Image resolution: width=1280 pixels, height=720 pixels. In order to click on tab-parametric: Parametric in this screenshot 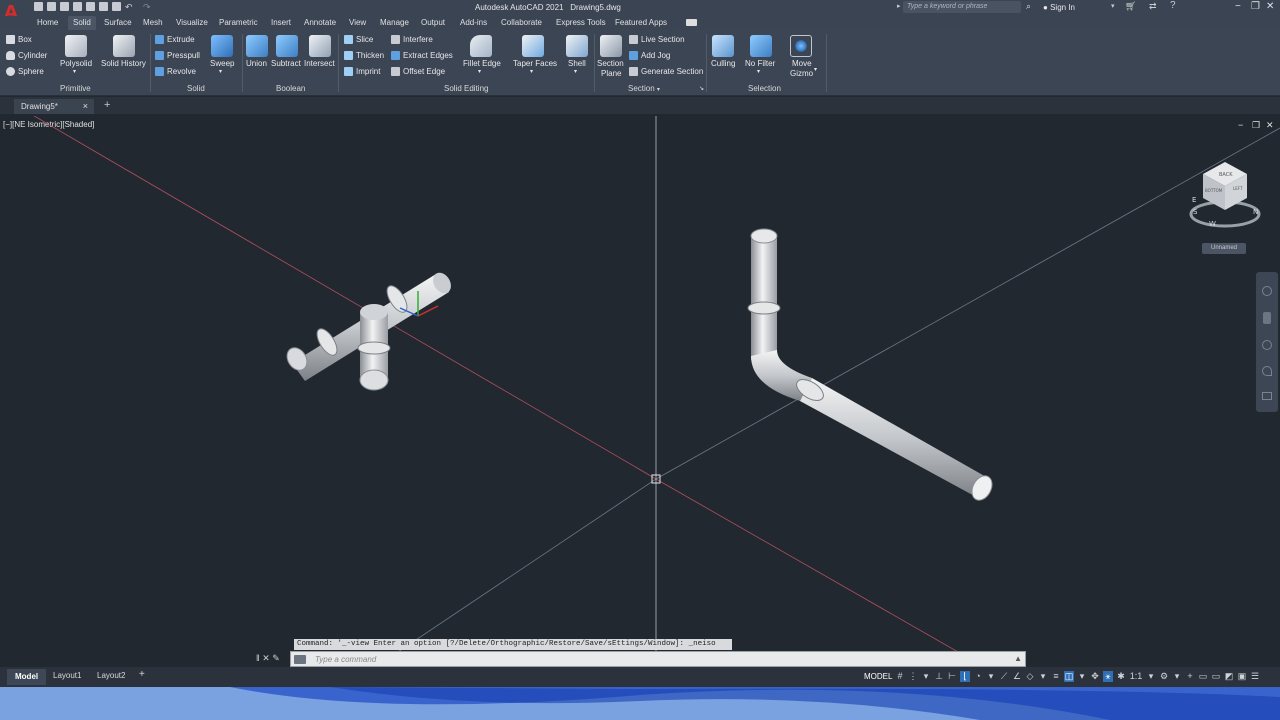, I will do `click(238, 22)`.